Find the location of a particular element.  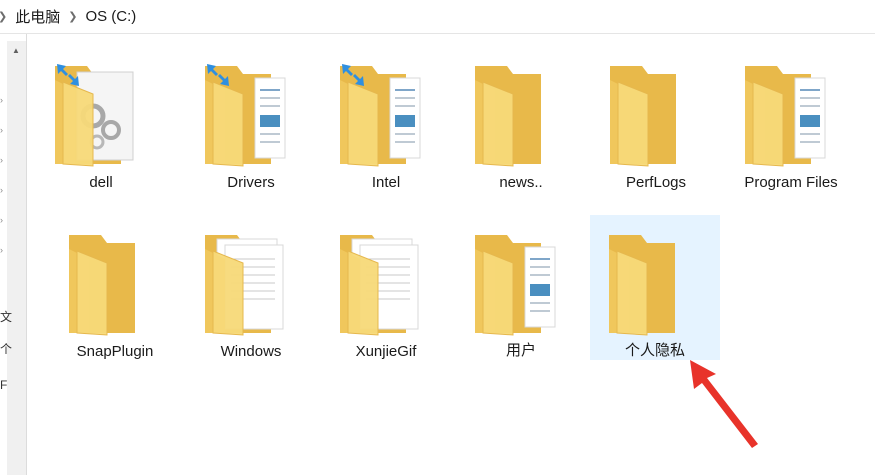

folder-item: Intel is located at coordinates (386, 118).